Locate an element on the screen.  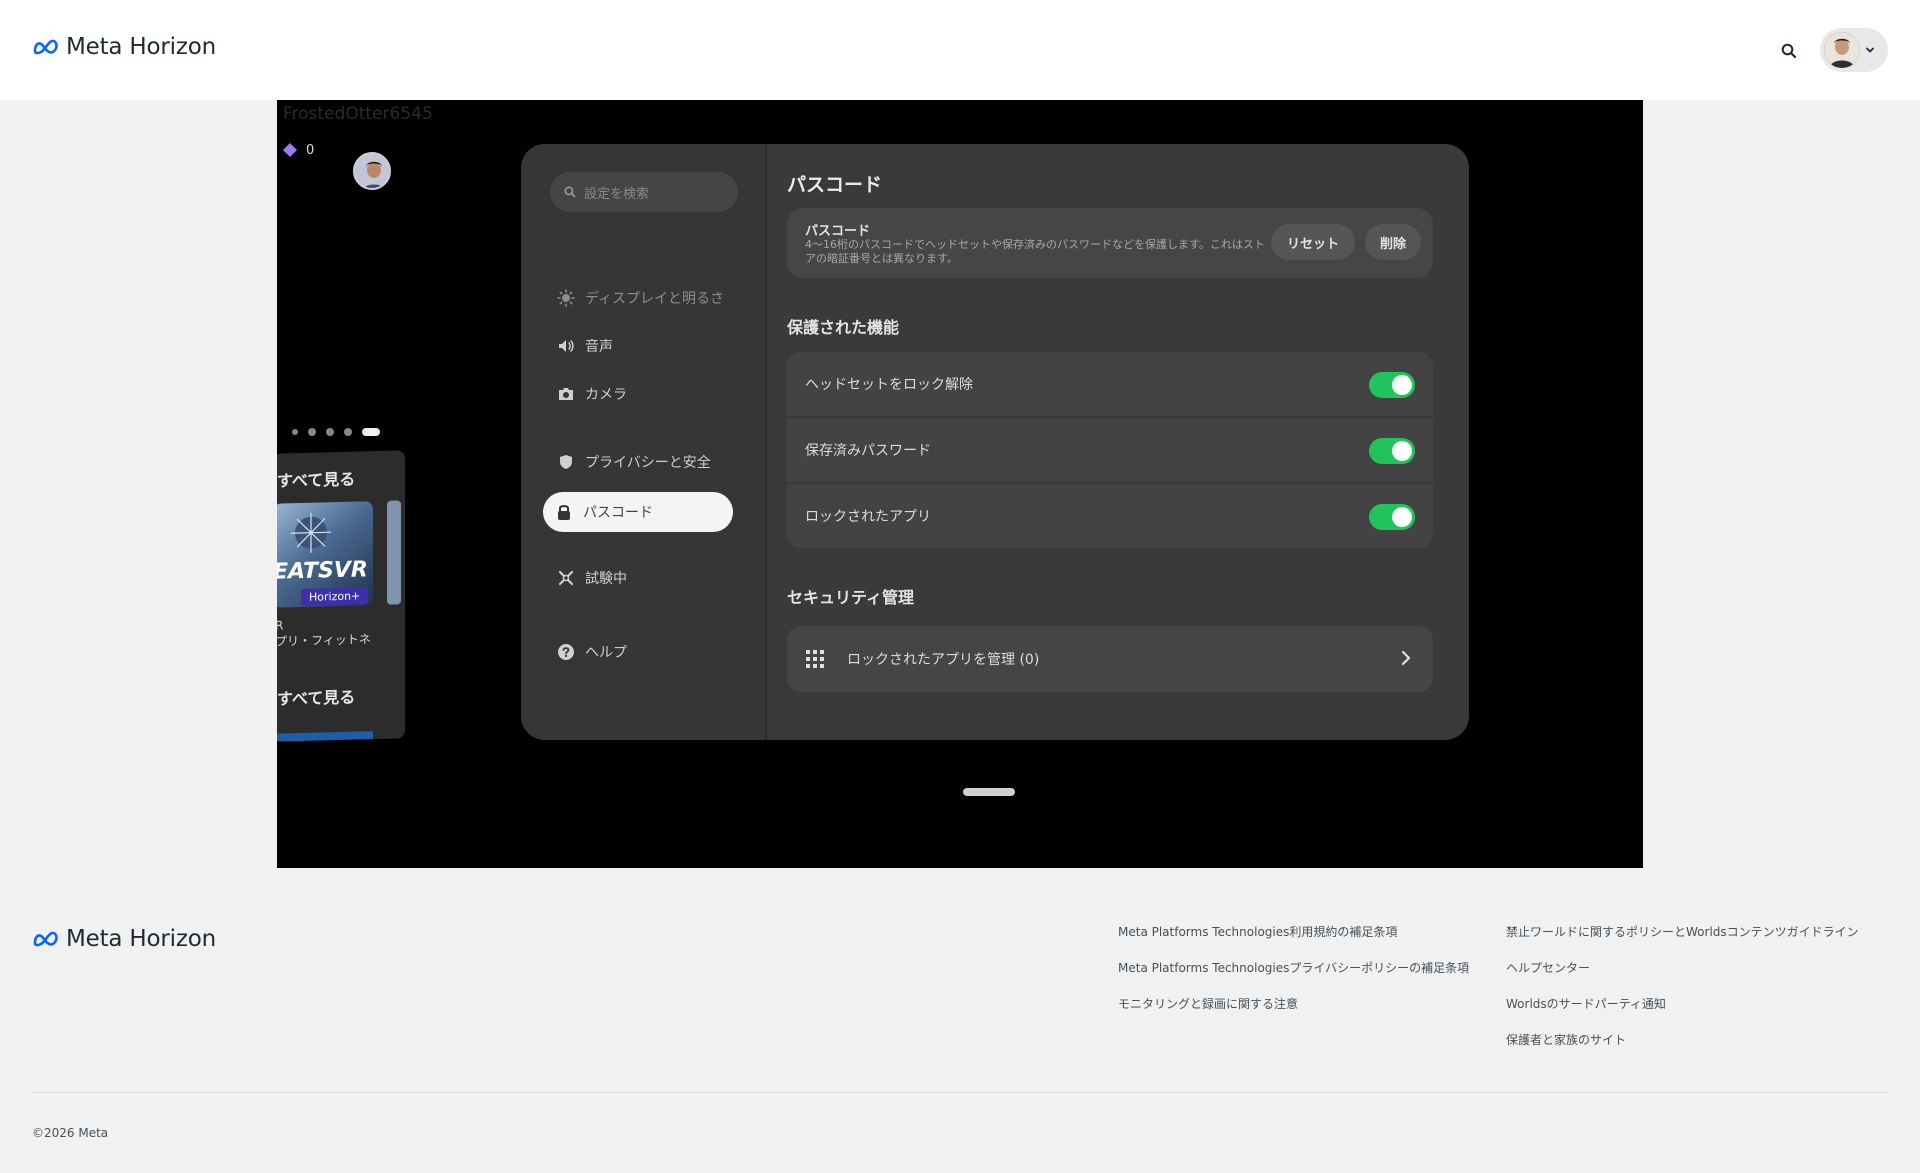
manage-locked-apps-label: ロックされたアプリを管理 (0) is located at coordinates (943, 660).